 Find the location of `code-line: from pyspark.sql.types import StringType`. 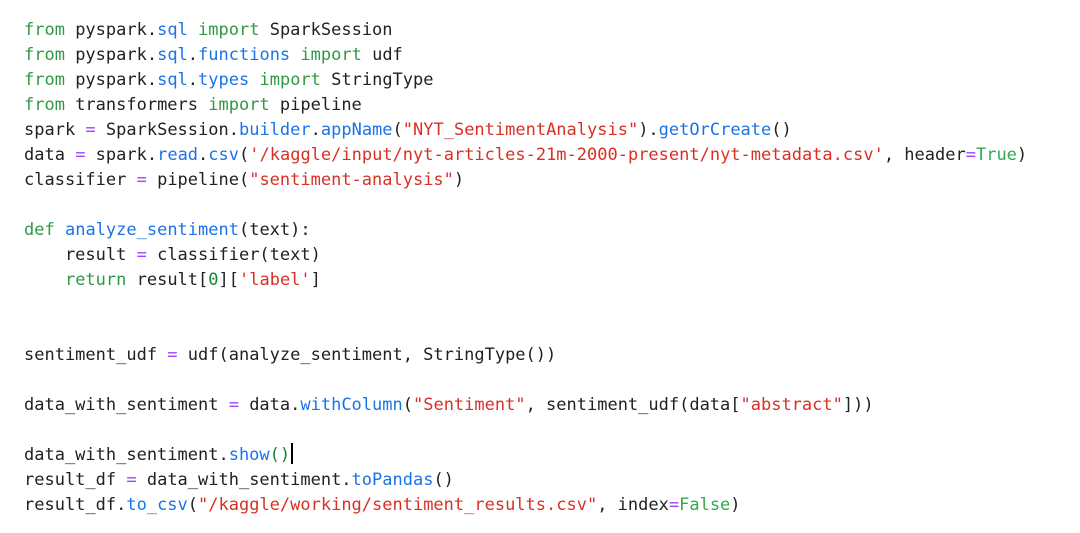

code-line: from pyspark.sql.types import StringType is located at coordinates (525, 80).